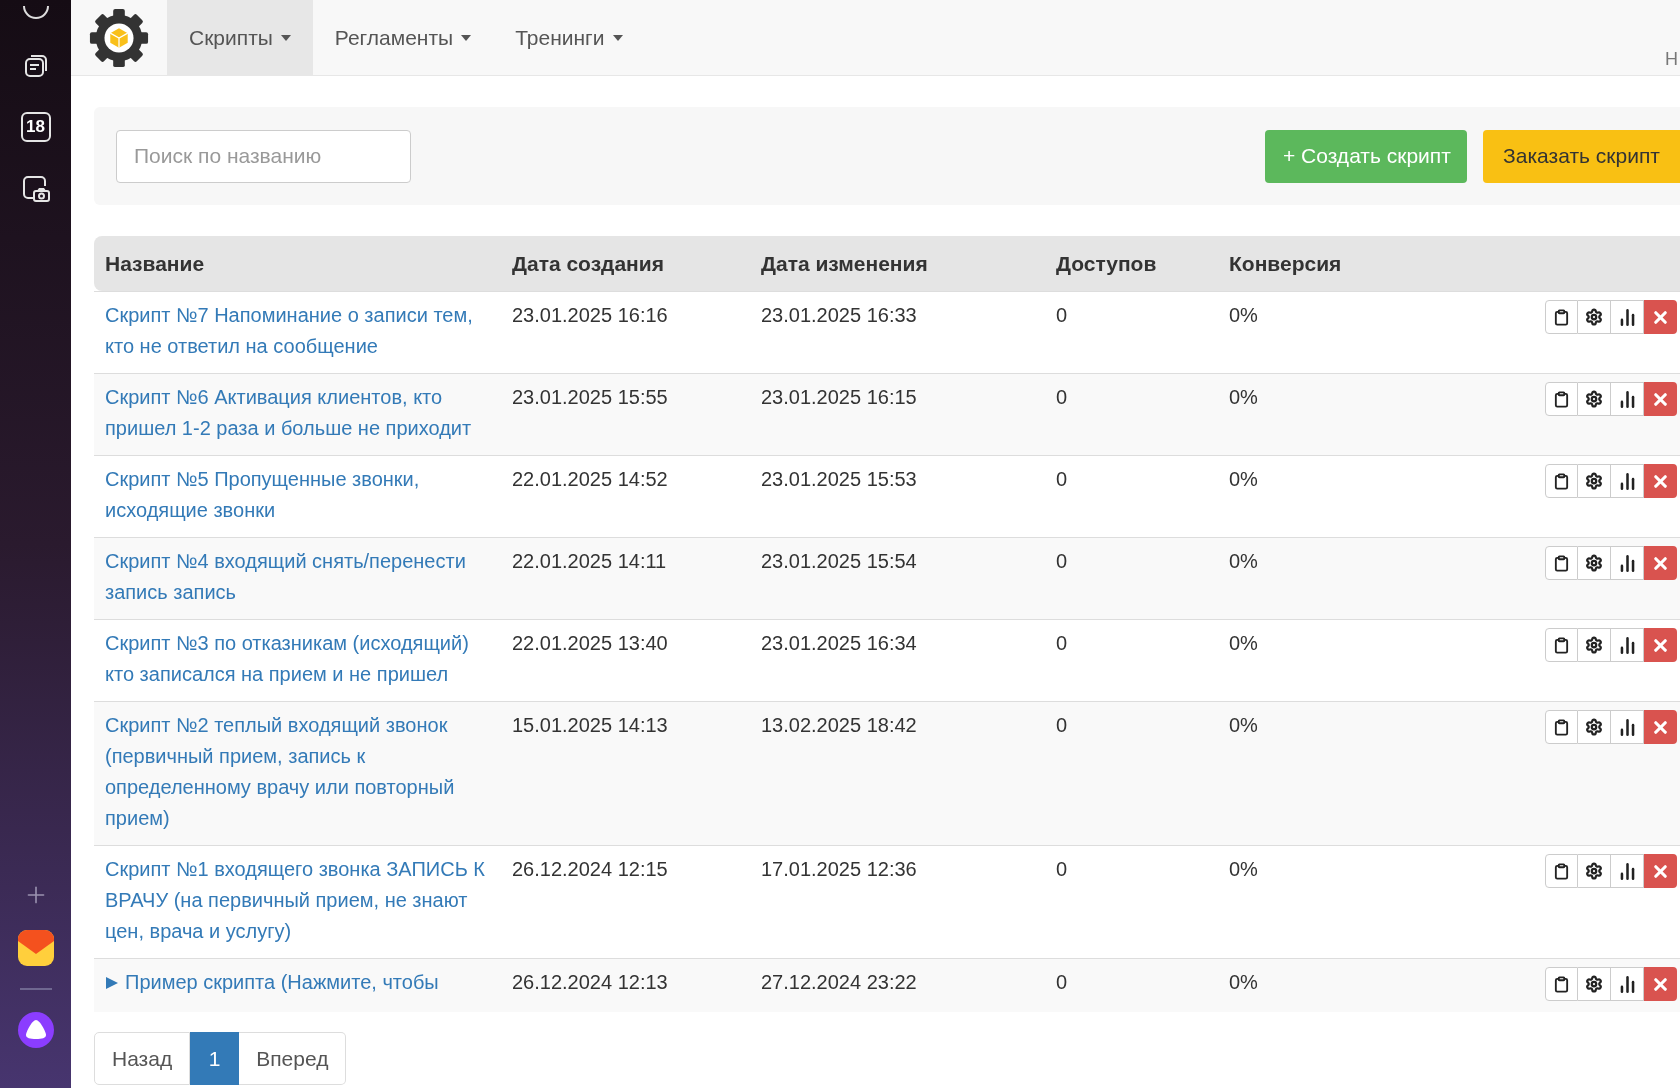 This screenshot has width=1680, height=1088. I want to click on column-header: Конверсия, so click(1286, 263).